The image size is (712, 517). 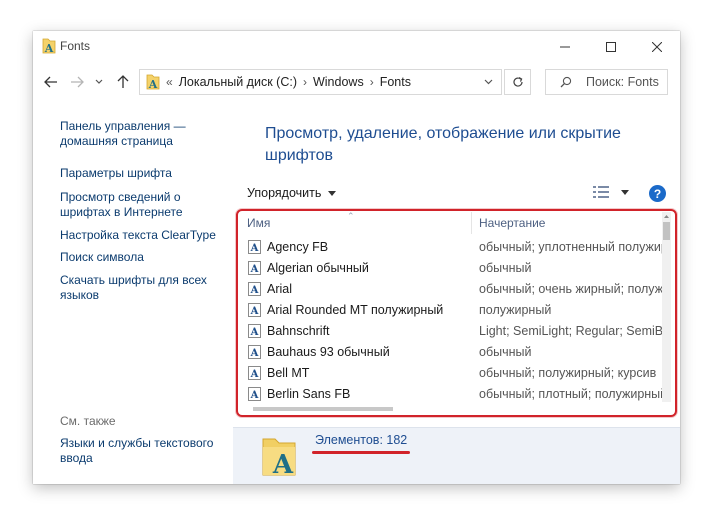 I want to click on back-button, so click(x=51, y=82).